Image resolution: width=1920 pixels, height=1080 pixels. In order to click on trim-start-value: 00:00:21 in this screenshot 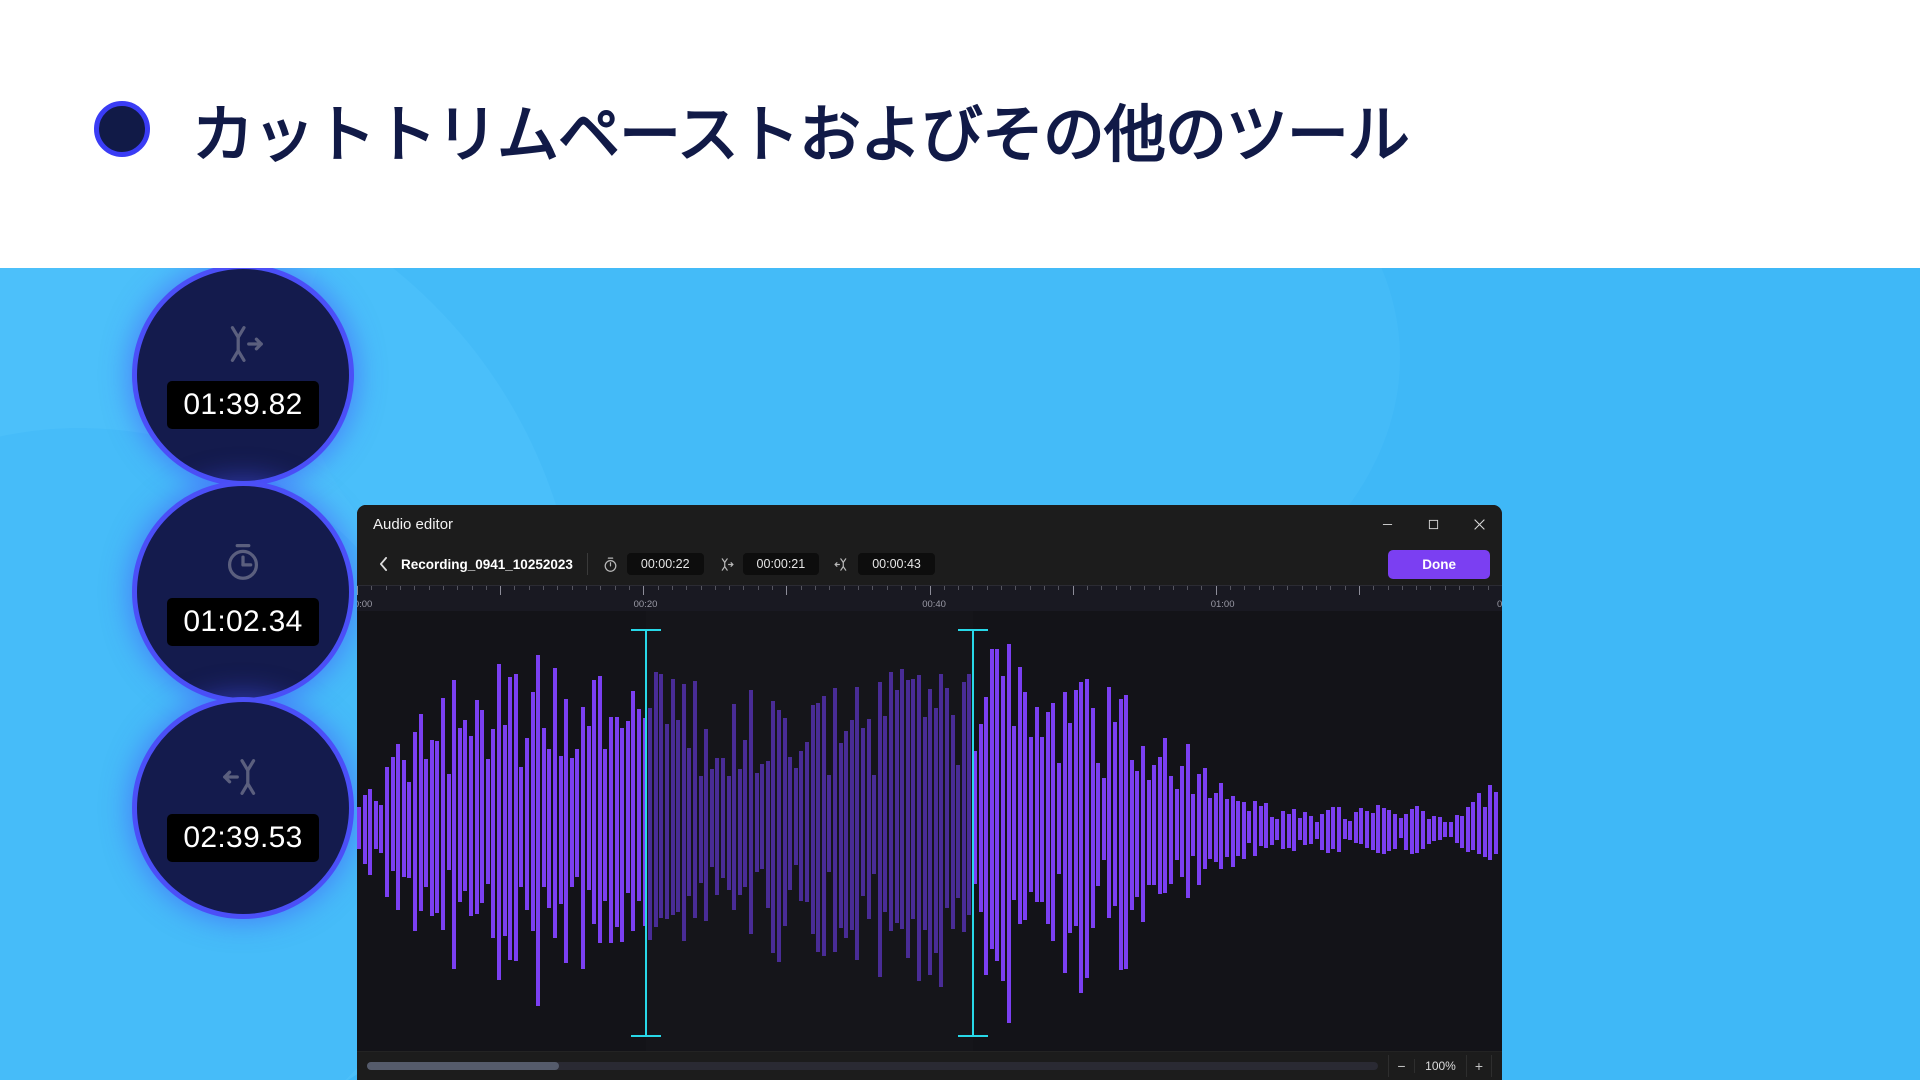, I will do `click(781, 564)`.